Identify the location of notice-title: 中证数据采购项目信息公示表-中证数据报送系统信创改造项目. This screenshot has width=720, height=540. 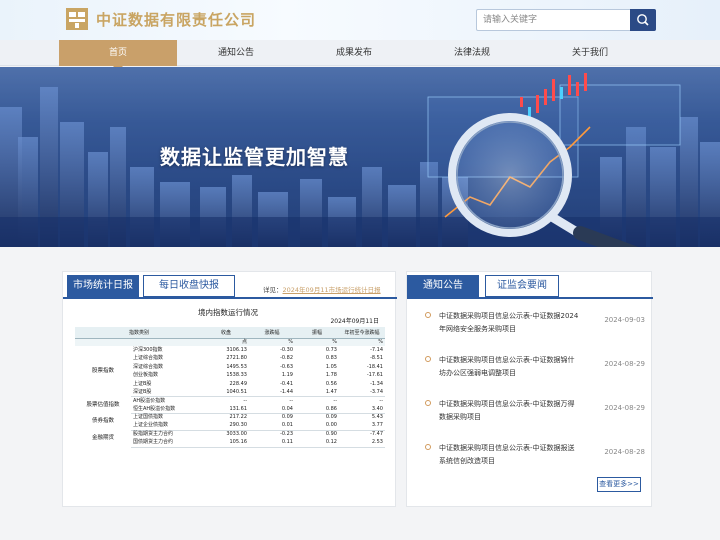
(509, 455).